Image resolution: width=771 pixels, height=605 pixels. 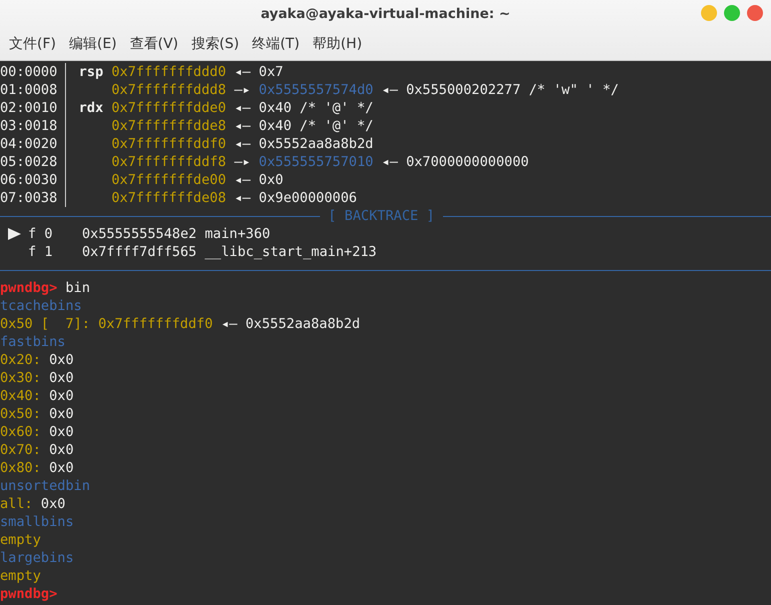 What do you see at coordinates (33, 144) in the screenshot?
I see `stack-offset: 04:0020` at bounding box center [33, 144].